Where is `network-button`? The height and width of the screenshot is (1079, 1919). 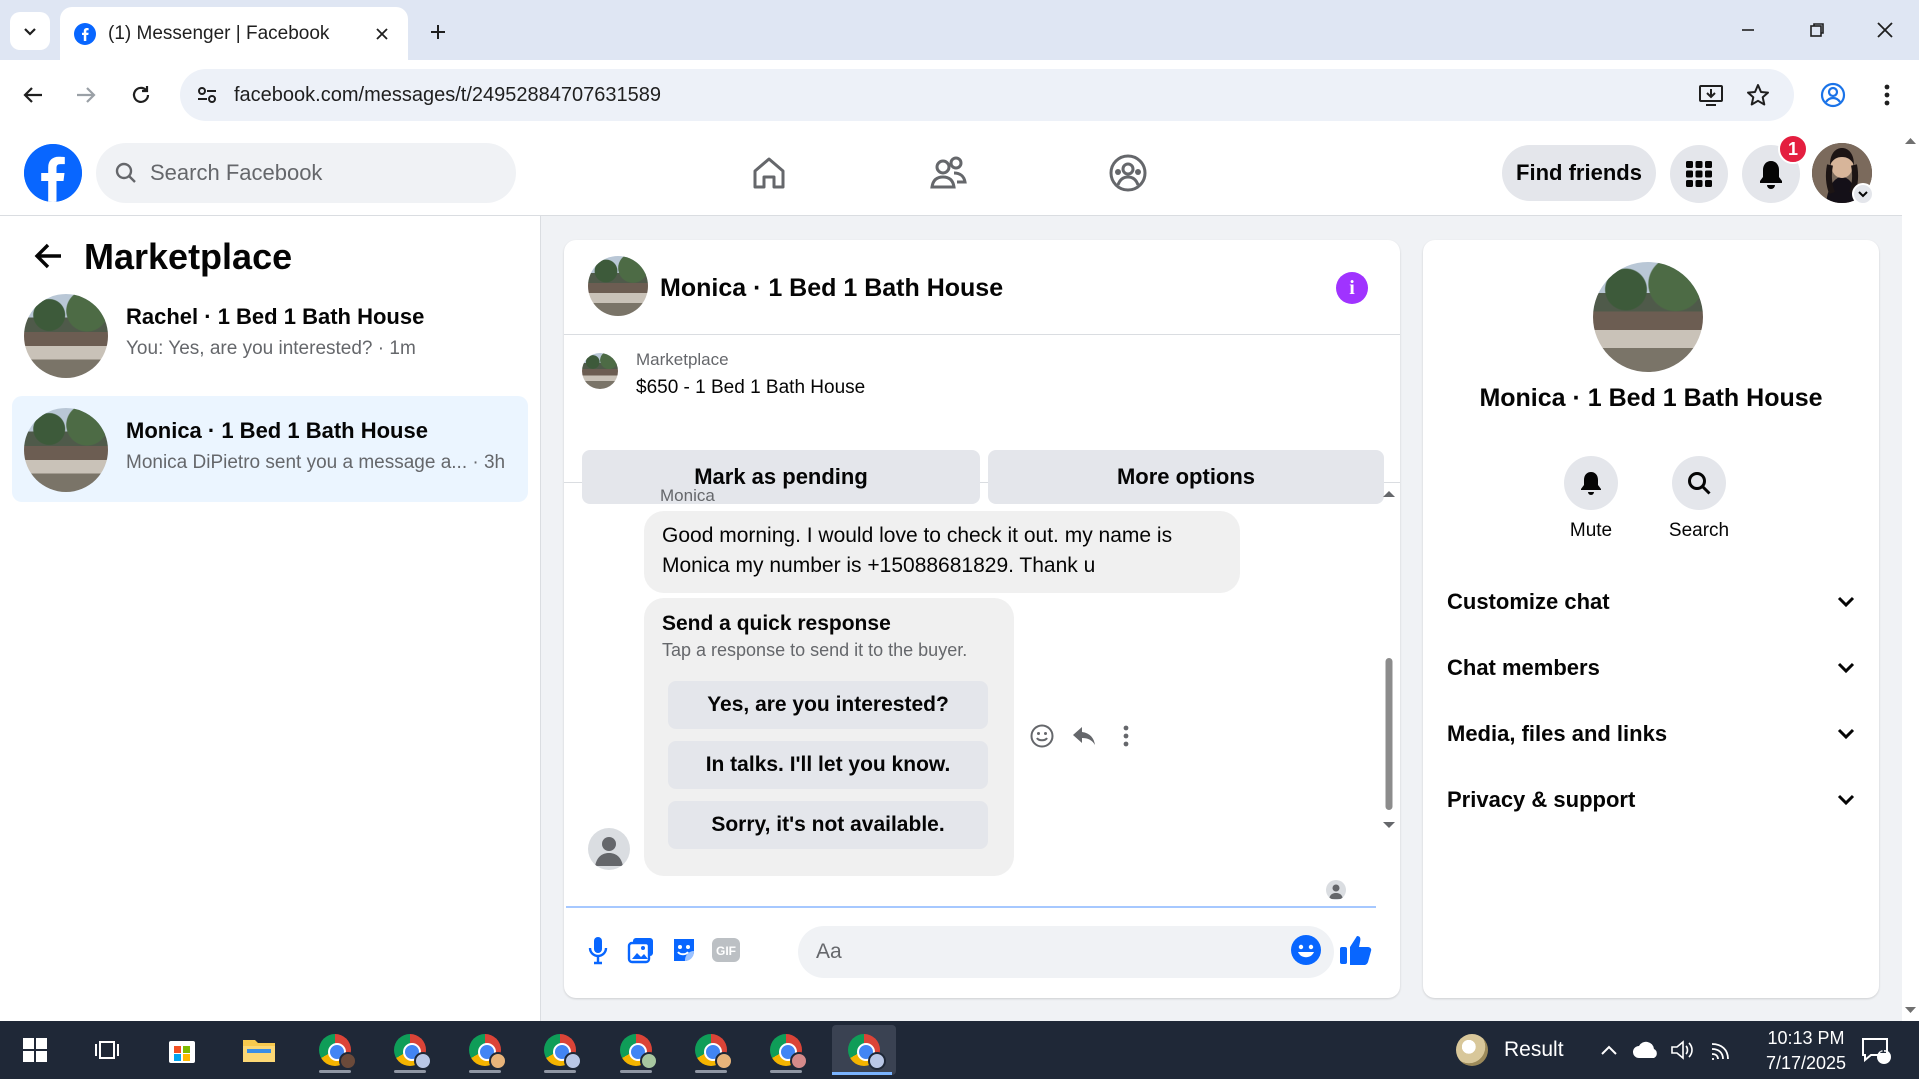 network-button is located at coordinates (1721, 1050).